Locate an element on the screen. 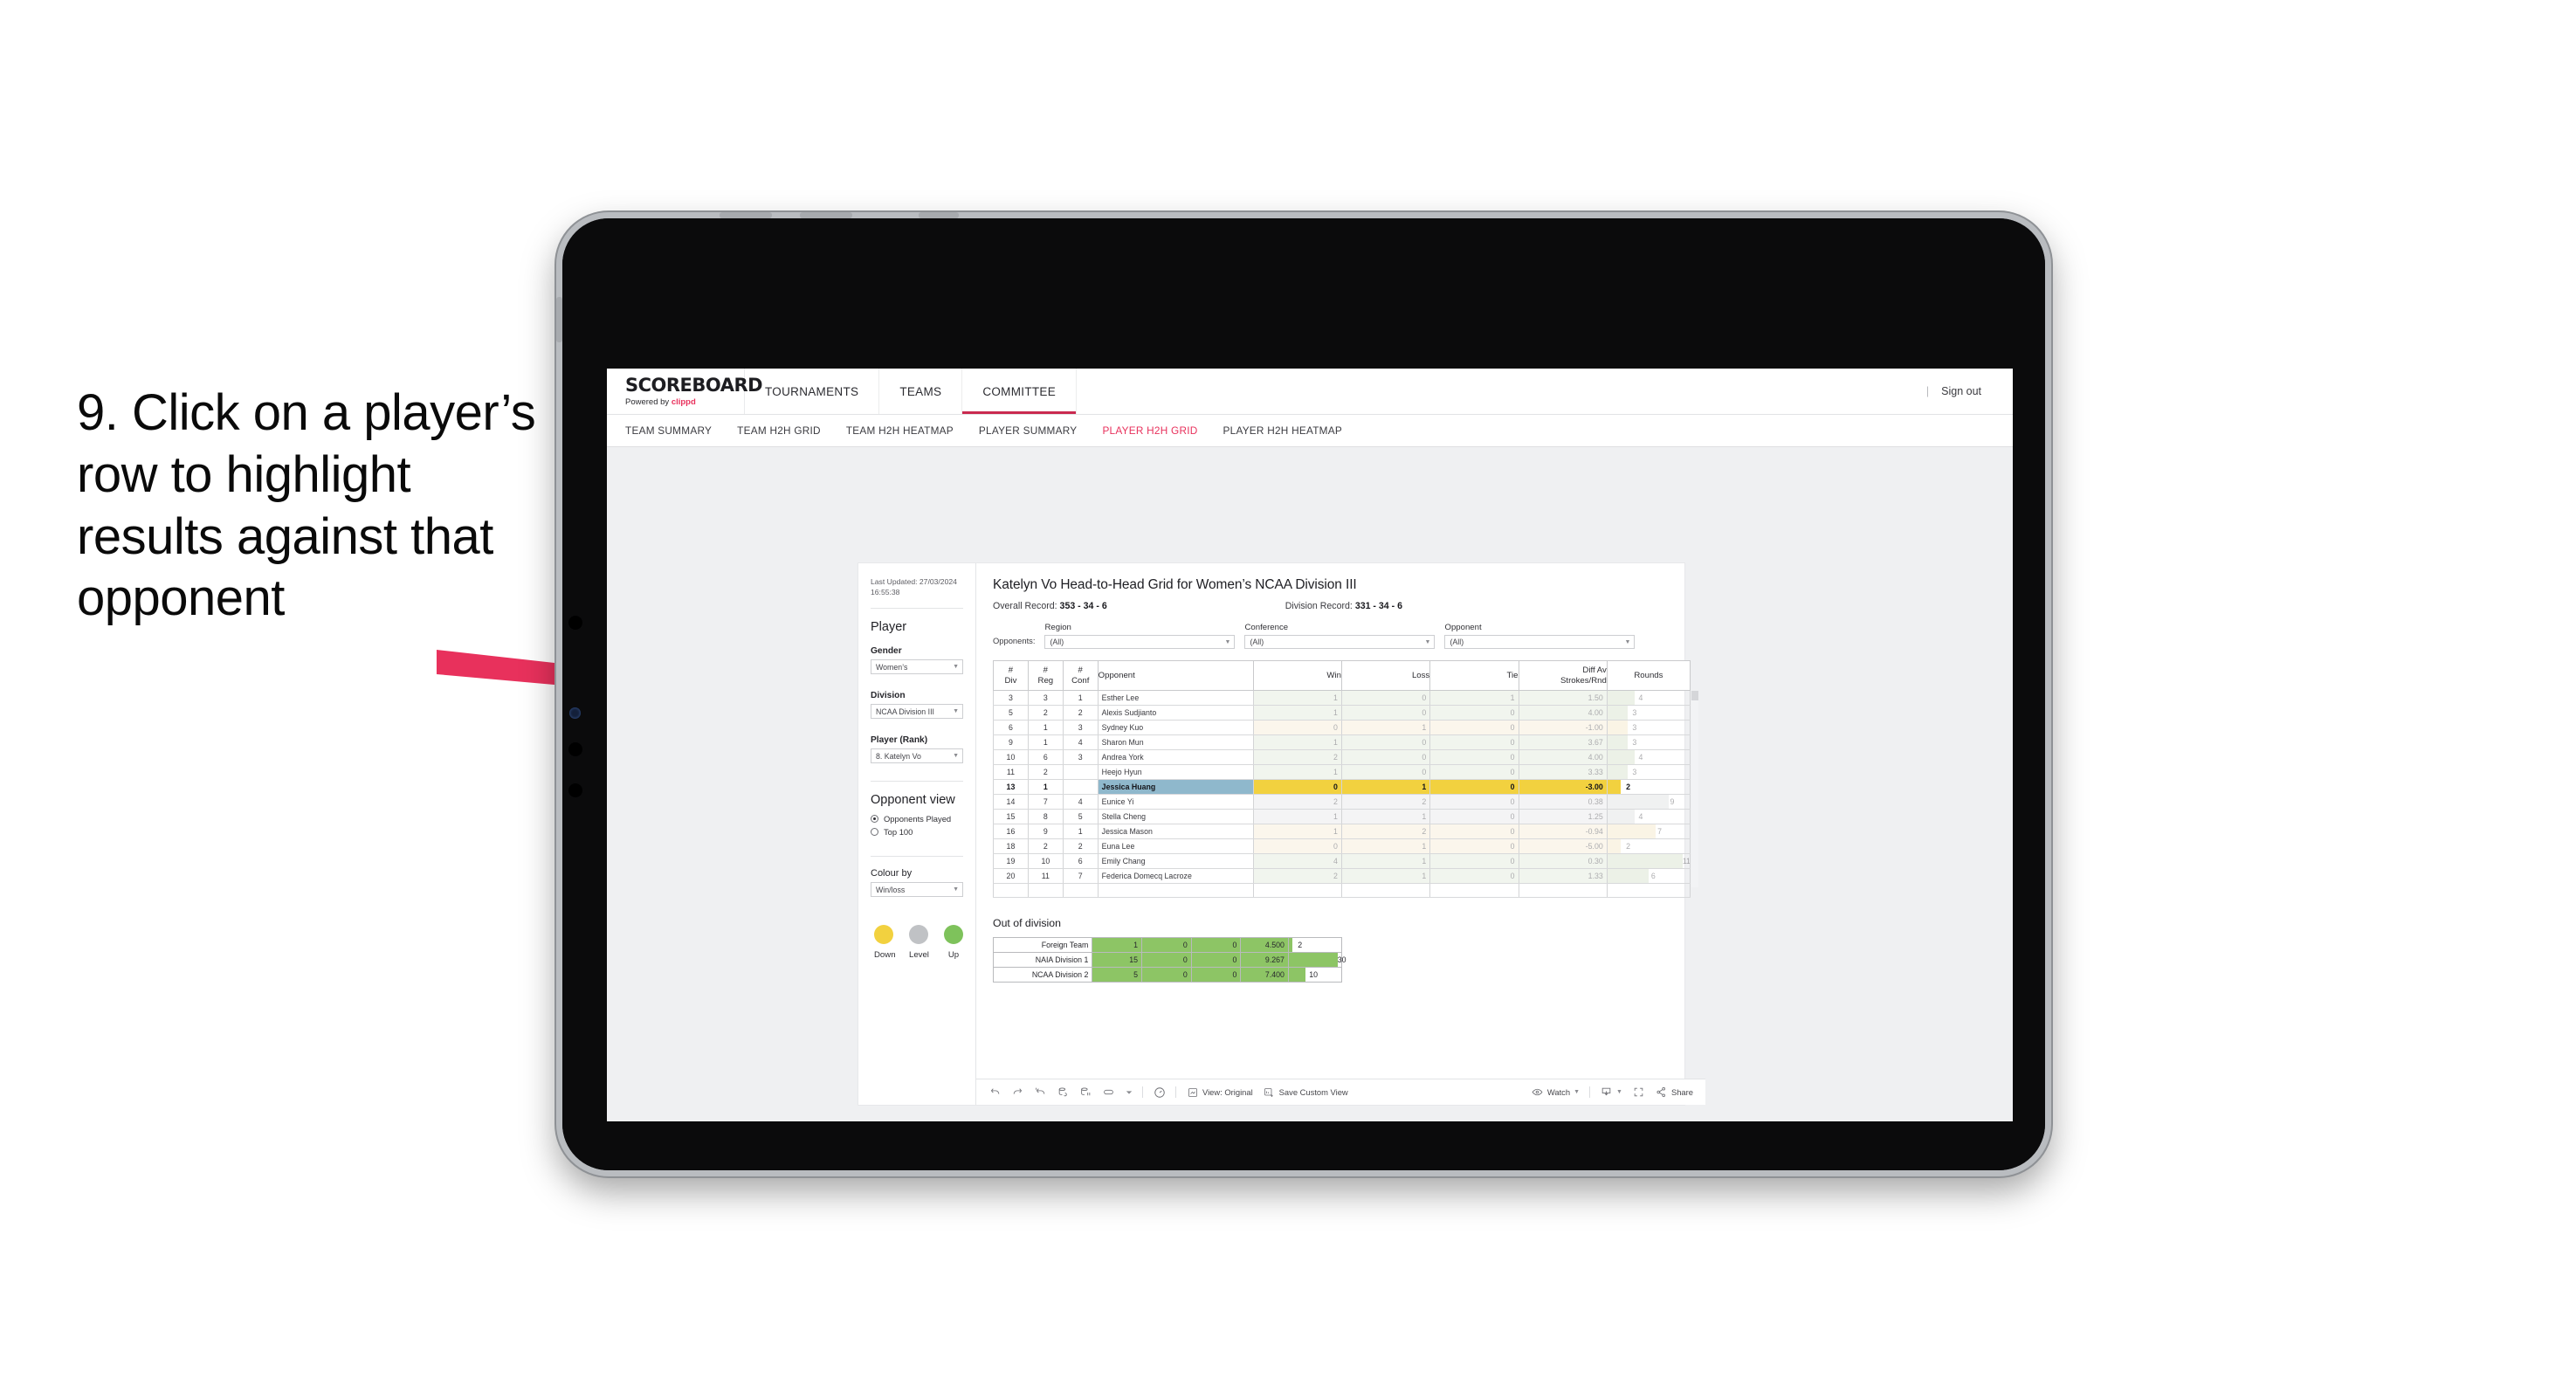  brand-logo: SCOREBOARD Powered by clippd is located at coordinates (685, 391).